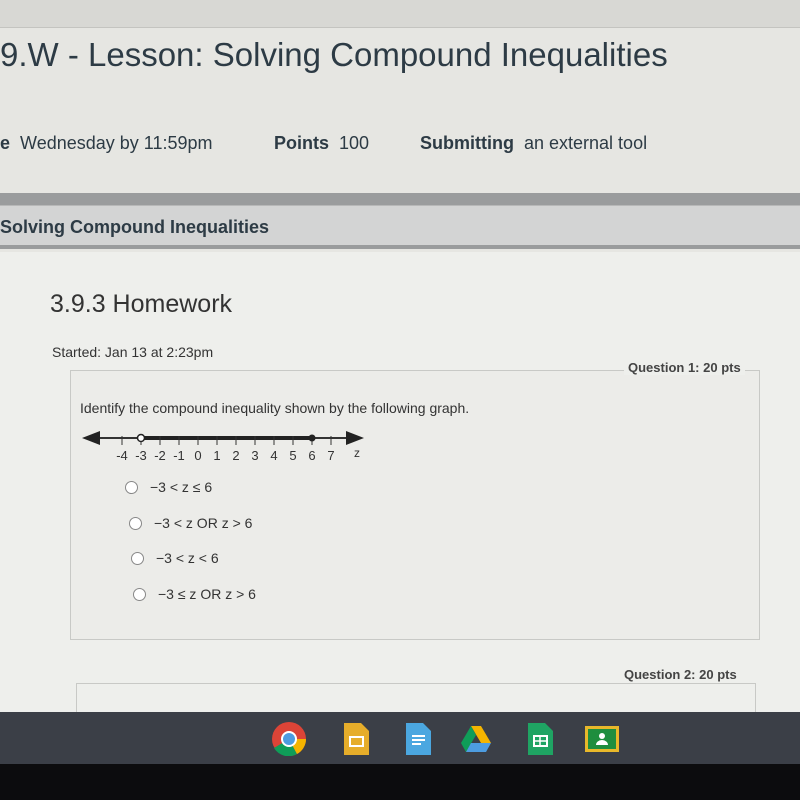 The width and height of the screenshot is (800, 800). What do you see at coordinates (254, 455) in the screenshot?
I see `tick-label: 3` at bounding box center [254, 455].